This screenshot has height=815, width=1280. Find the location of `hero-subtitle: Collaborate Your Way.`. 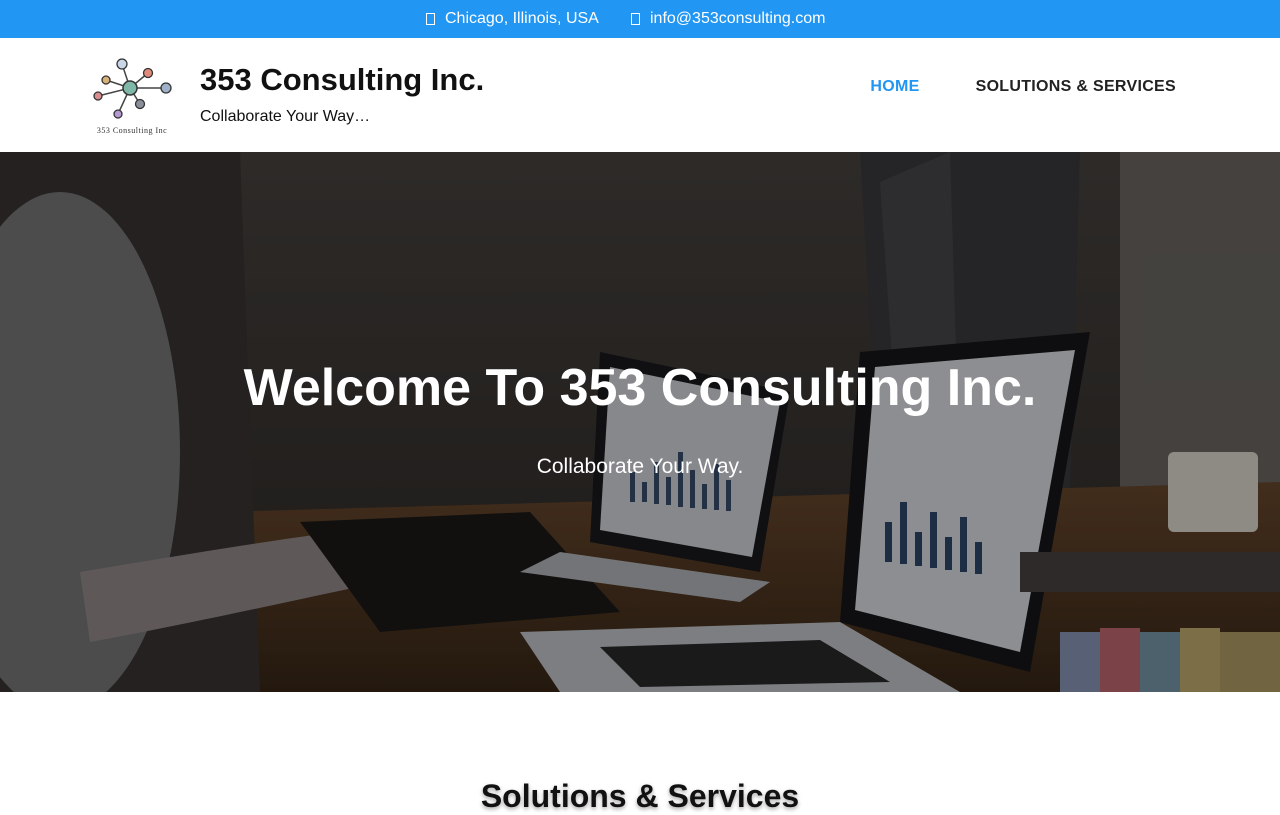

hero-subtitle: Collaborate Your Way. is located at coordinates (640, 466).